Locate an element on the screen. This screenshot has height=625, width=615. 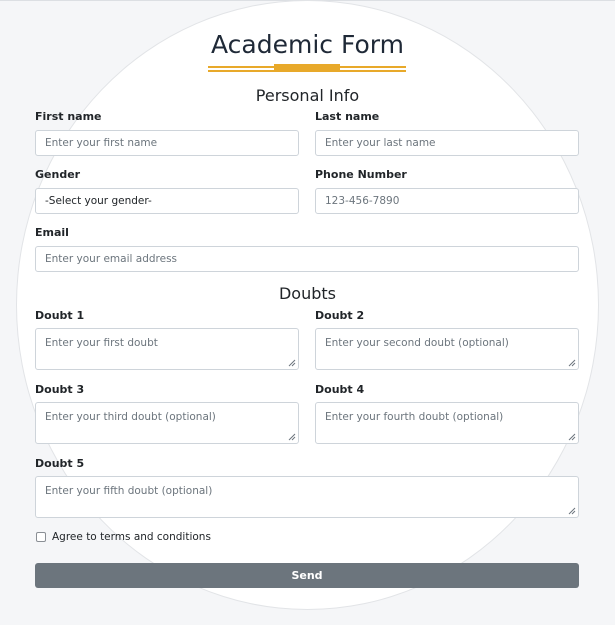
doubt-2-textarea: Enter your second doubt (optional) is located at coordinates (447, 349).